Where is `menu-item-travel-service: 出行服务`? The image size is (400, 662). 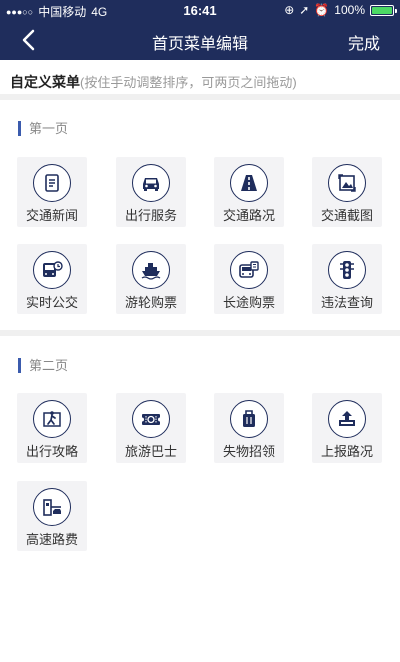 menu-item-travel-service: 出行服务 is located at coordinates (151, 192).